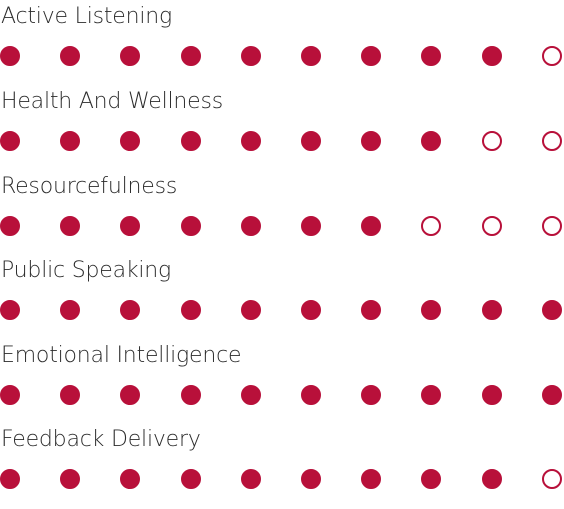  What do you see at coordinates (112, 101) in the screenshot?
I see `skill-label: Health And Wellness` at bounding box center [112, 101].